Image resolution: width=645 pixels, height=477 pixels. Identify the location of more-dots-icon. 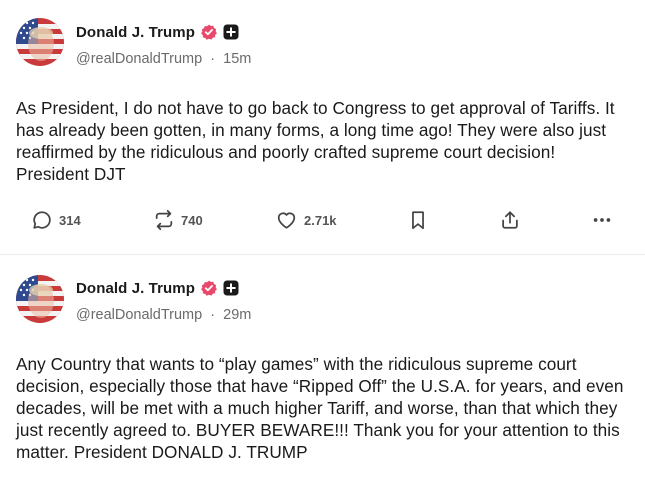
(602, 220).